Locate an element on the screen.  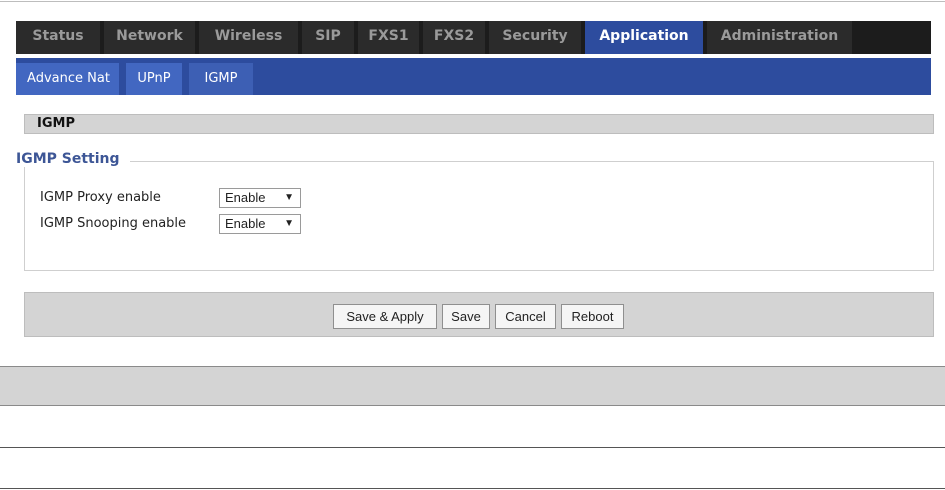
igmp-proxy-select: Enable ▼ is located at coordinates (260, 198).